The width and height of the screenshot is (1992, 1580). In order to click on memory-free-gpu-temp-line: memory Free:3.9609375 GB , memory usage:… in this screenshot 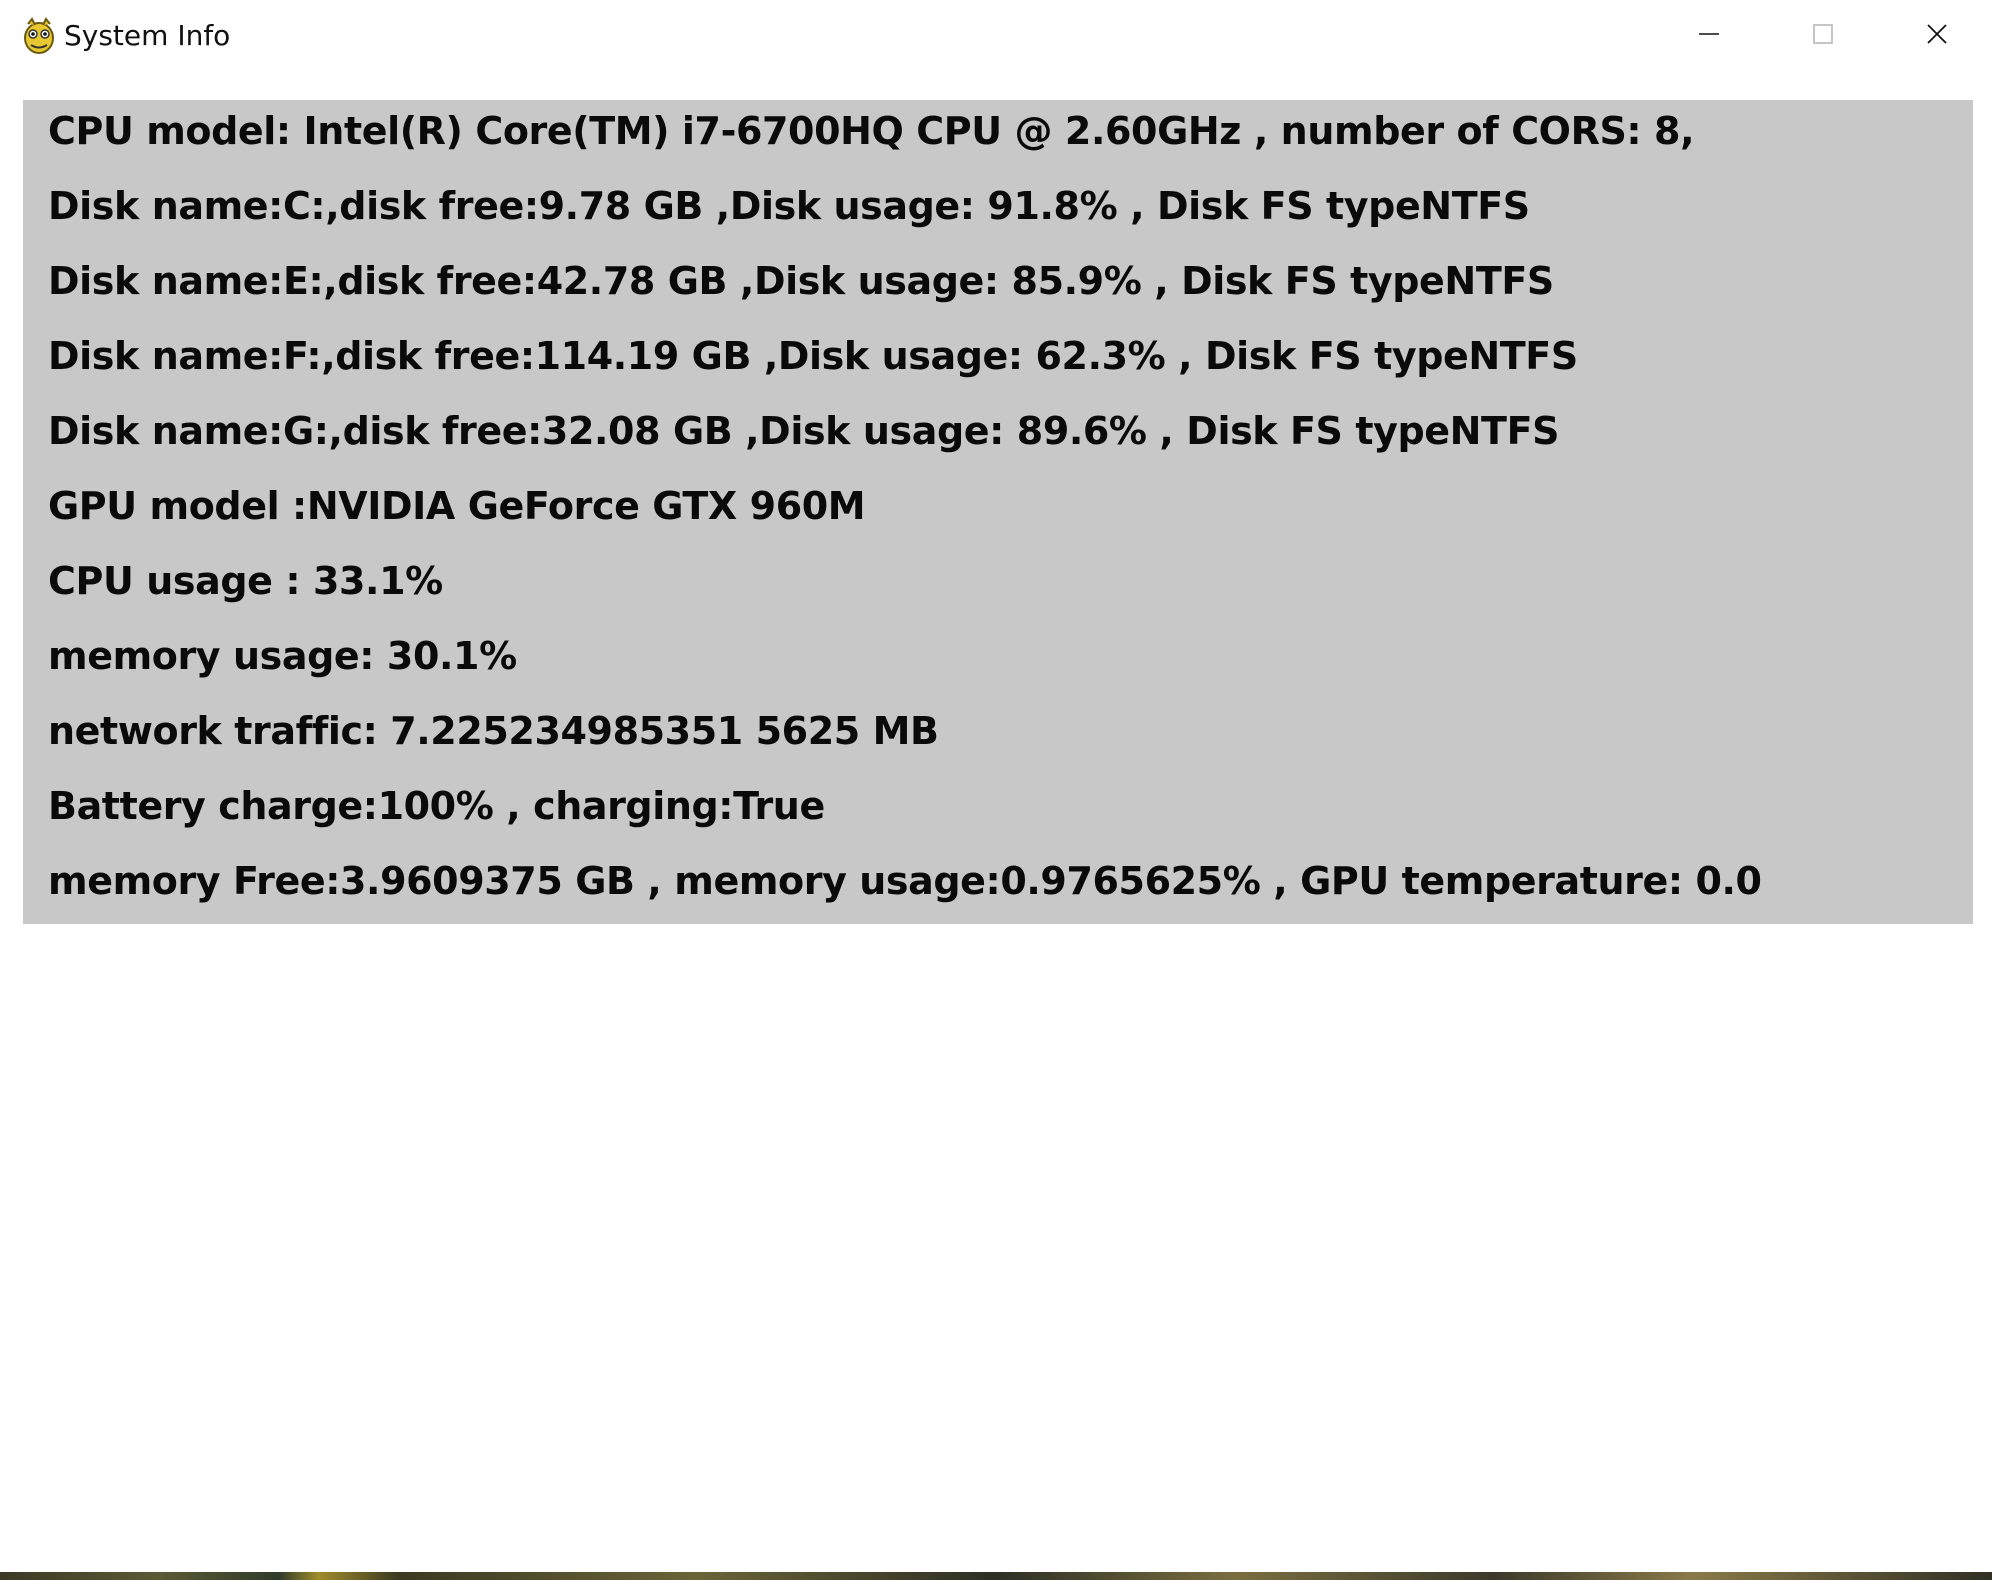, I will do `click(905, 881)`.